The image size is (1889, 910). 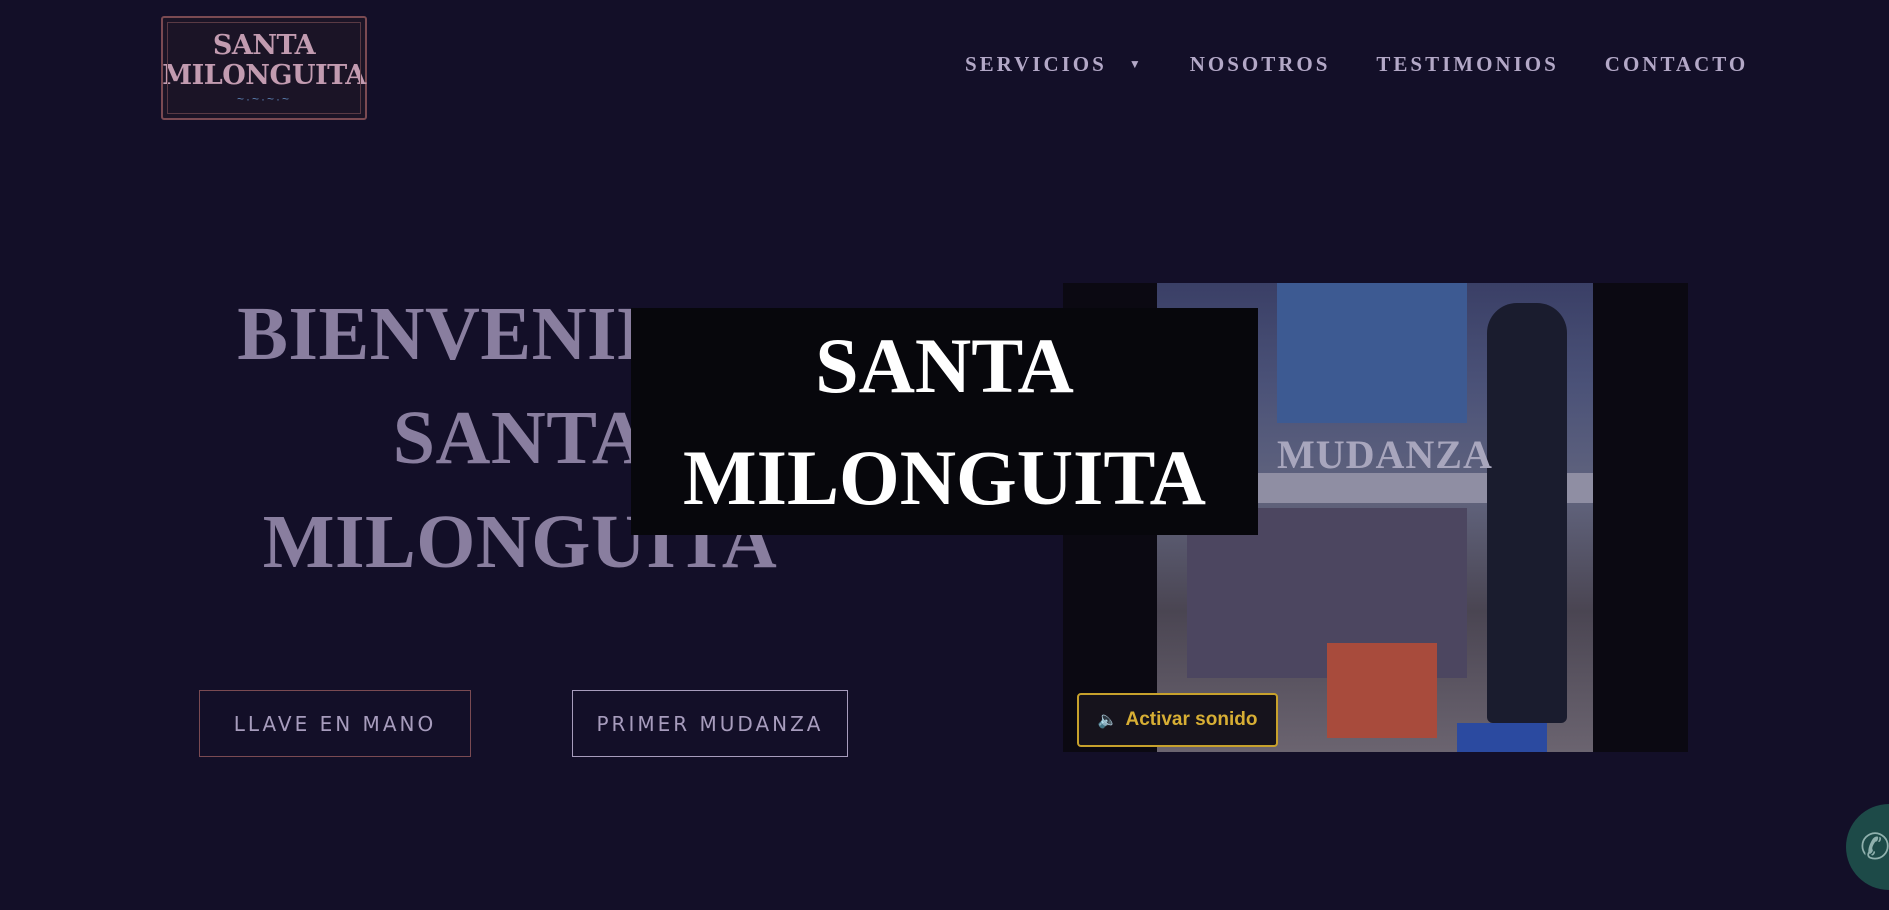 I want to click on nav-item-servicios: SERVICIOS ▼, so click(x=1054, y=64).